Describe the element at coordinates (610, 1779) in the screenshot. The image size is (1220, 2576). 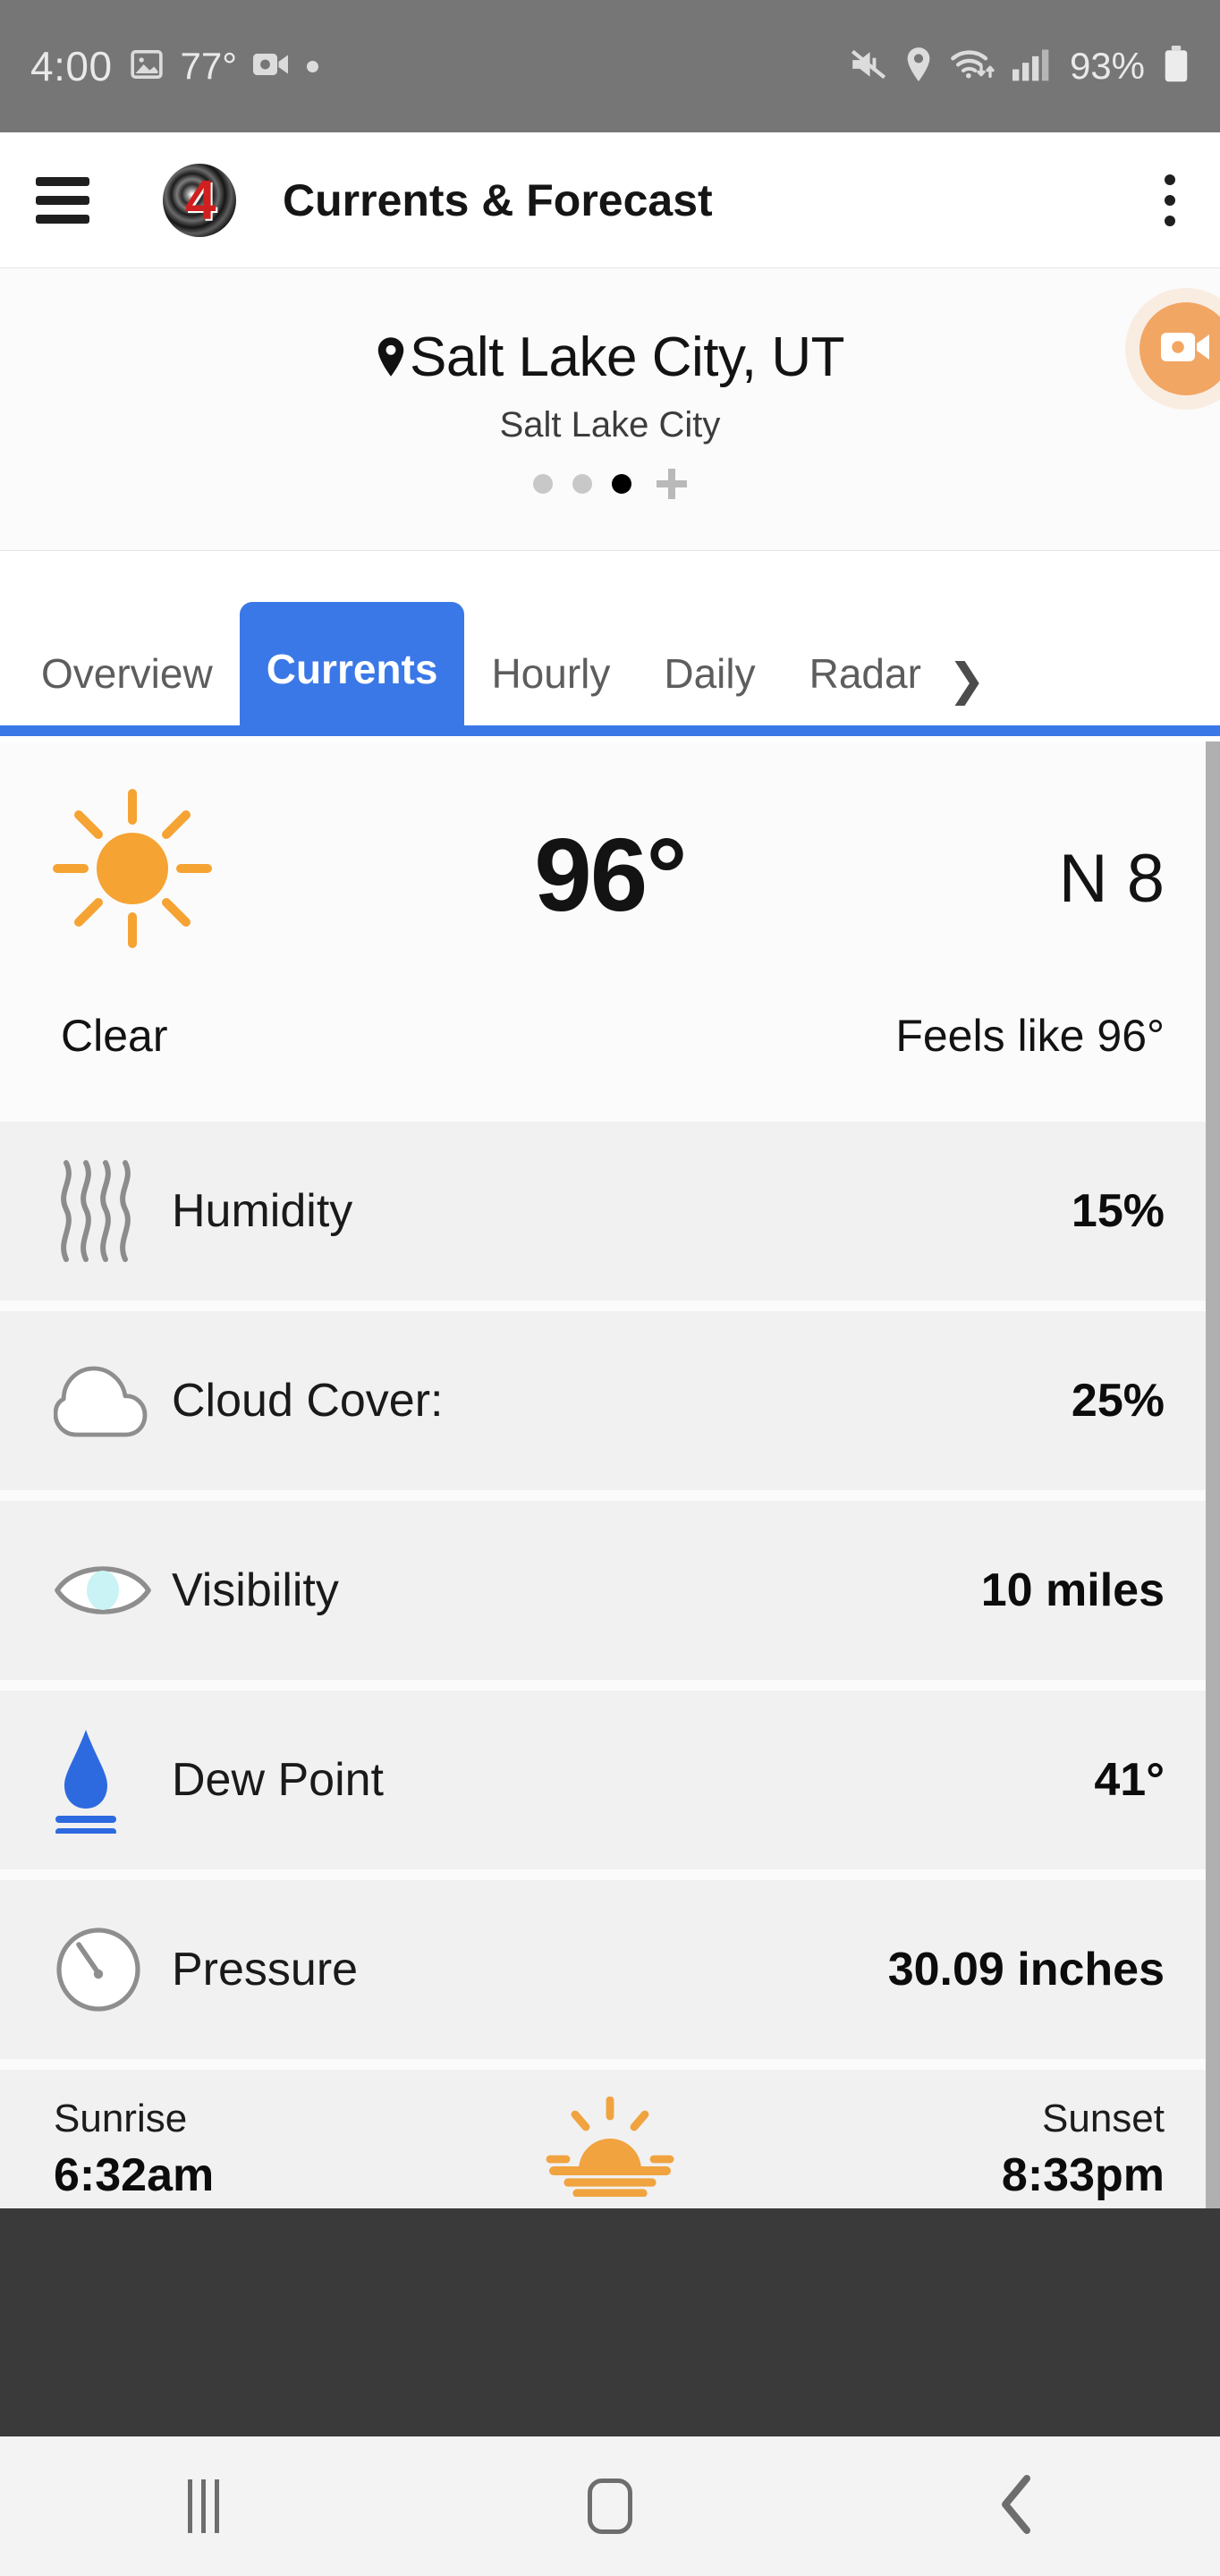
I see `detail-row-dew-point: Dew Point 41°` at that location.